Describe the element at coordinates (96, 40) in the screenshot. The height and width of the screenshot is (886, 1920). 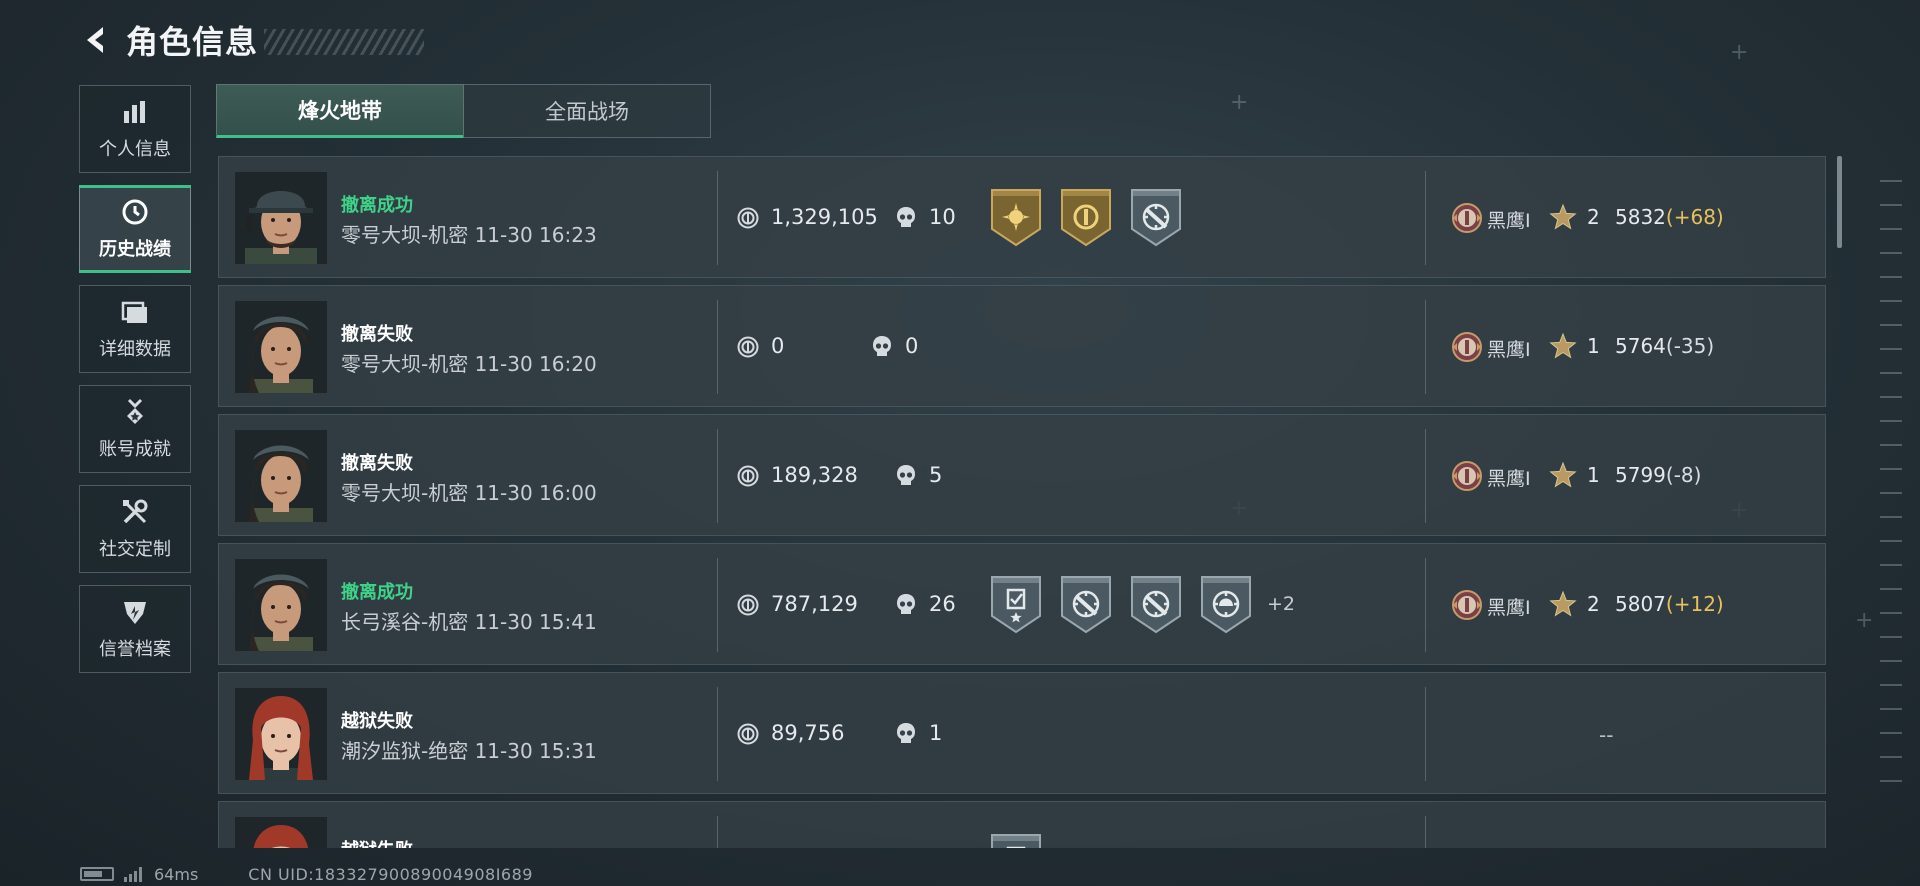
I see `back-arrow-icon` at that location.